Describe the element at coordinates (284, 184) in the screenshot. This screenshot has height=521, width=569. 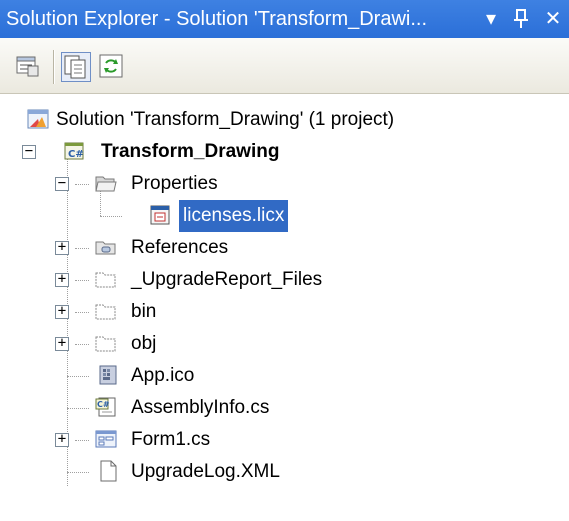
I see `tree-row-properties: − Properties` at that location.